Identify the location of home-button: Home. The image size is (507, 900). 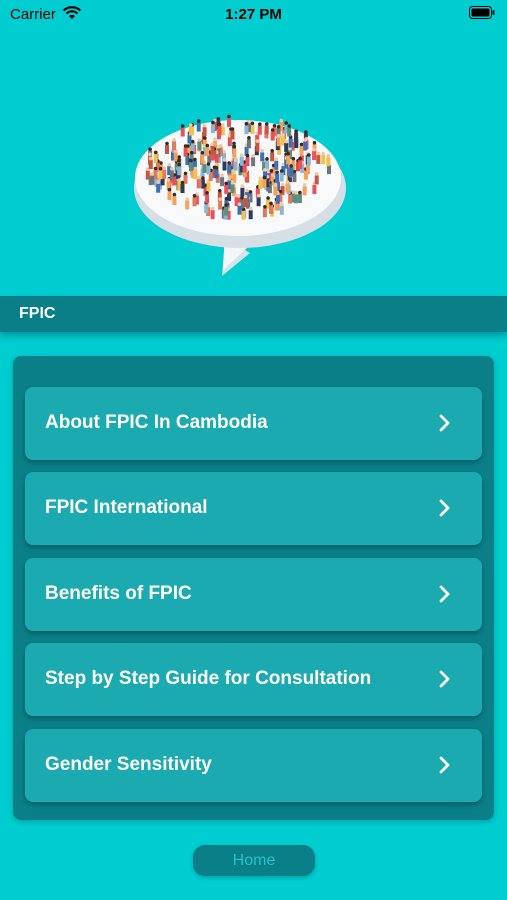
(254, 860).